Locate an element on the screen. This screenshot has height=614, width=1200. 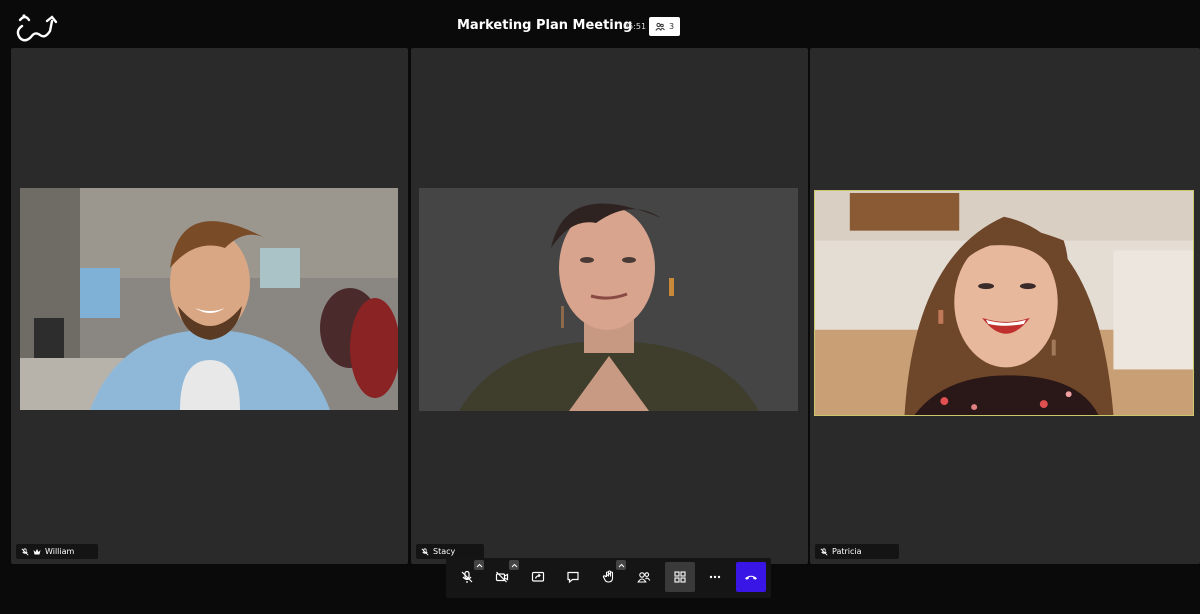
video-feed-william is located at coordinates (209, 299).